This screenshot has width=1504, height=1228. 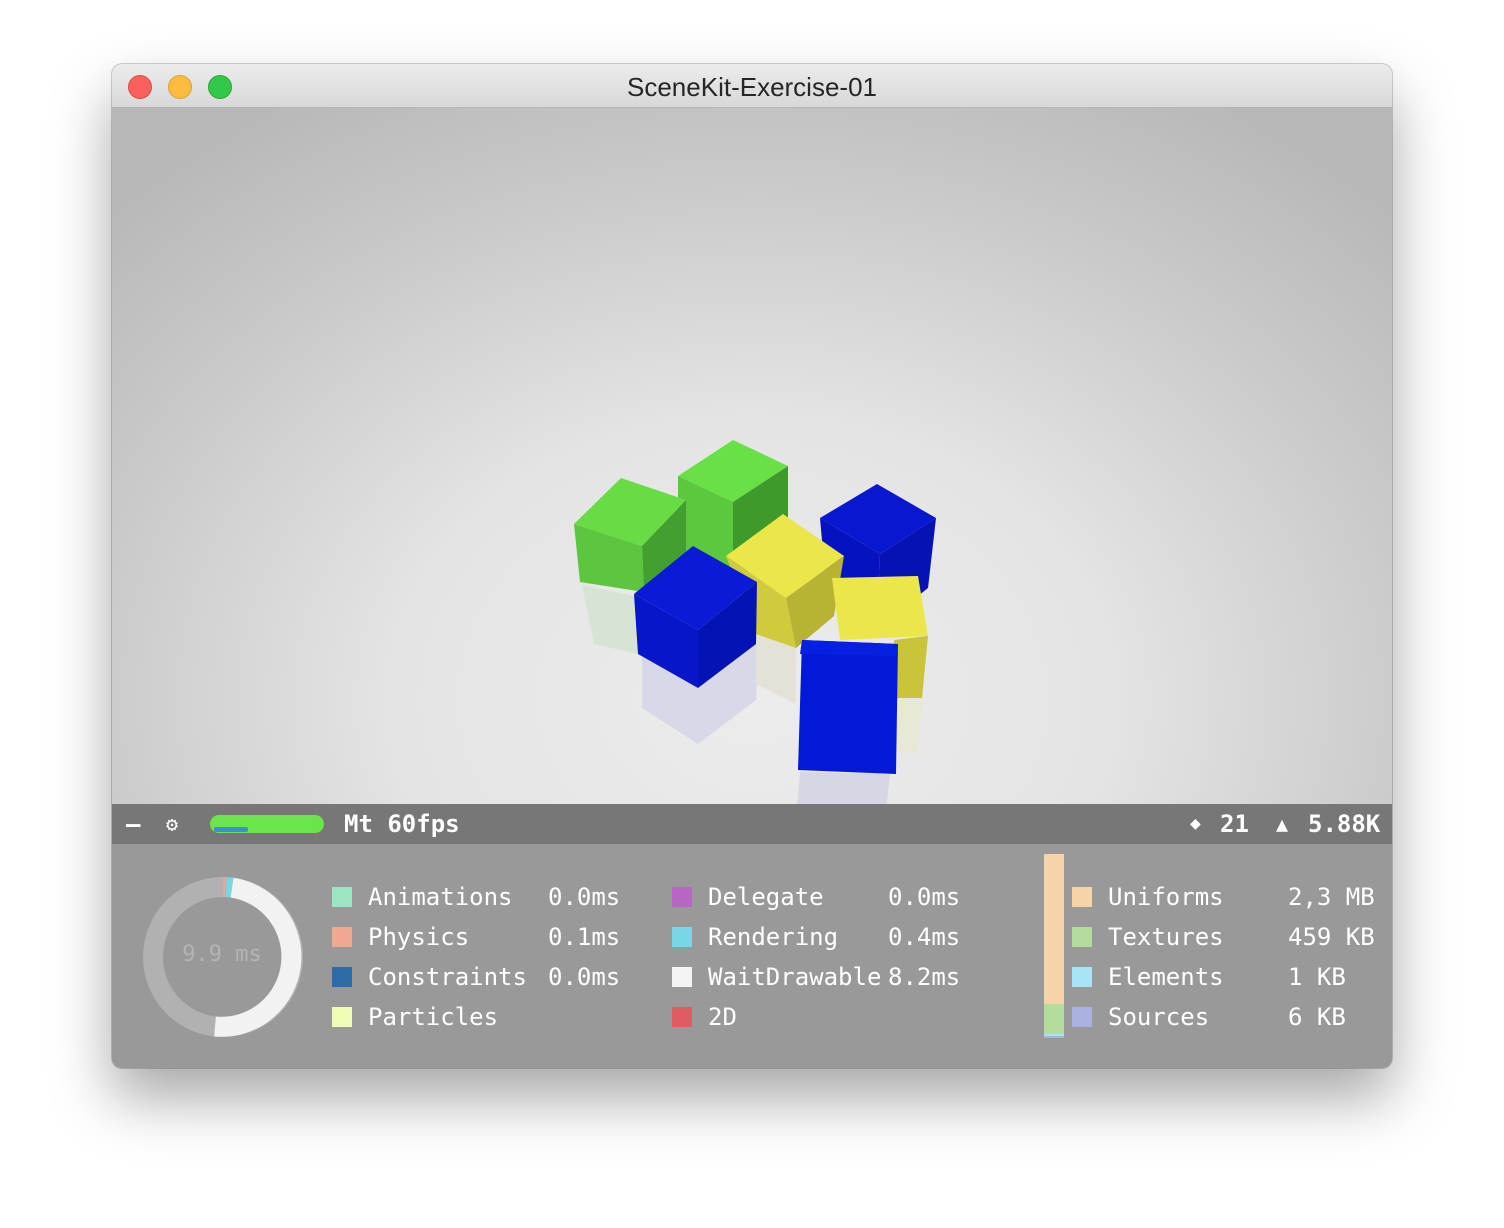 I want to click on timing-value-animations: 0.0ms, so click(x=584, y=897).